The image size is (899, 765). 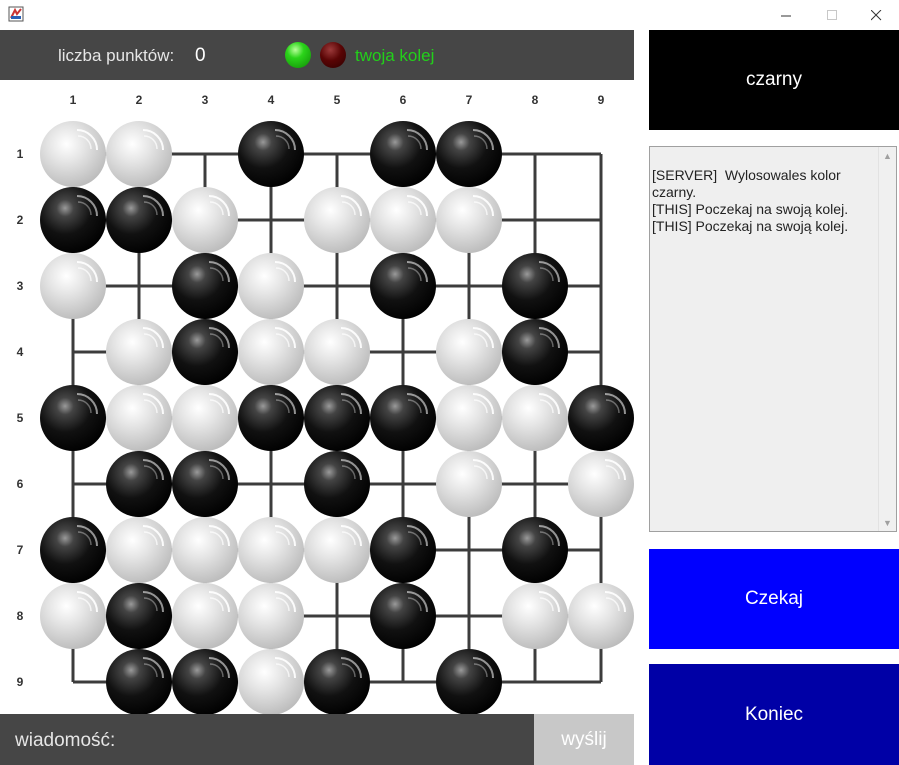 I want to click on row-label: 9, so click(x=20, y=682).